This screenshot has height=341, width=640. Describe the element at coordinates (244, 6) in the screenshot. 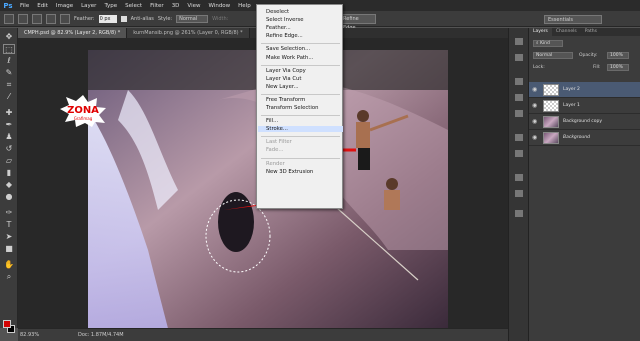

I see `menu-help: Help` at that location.